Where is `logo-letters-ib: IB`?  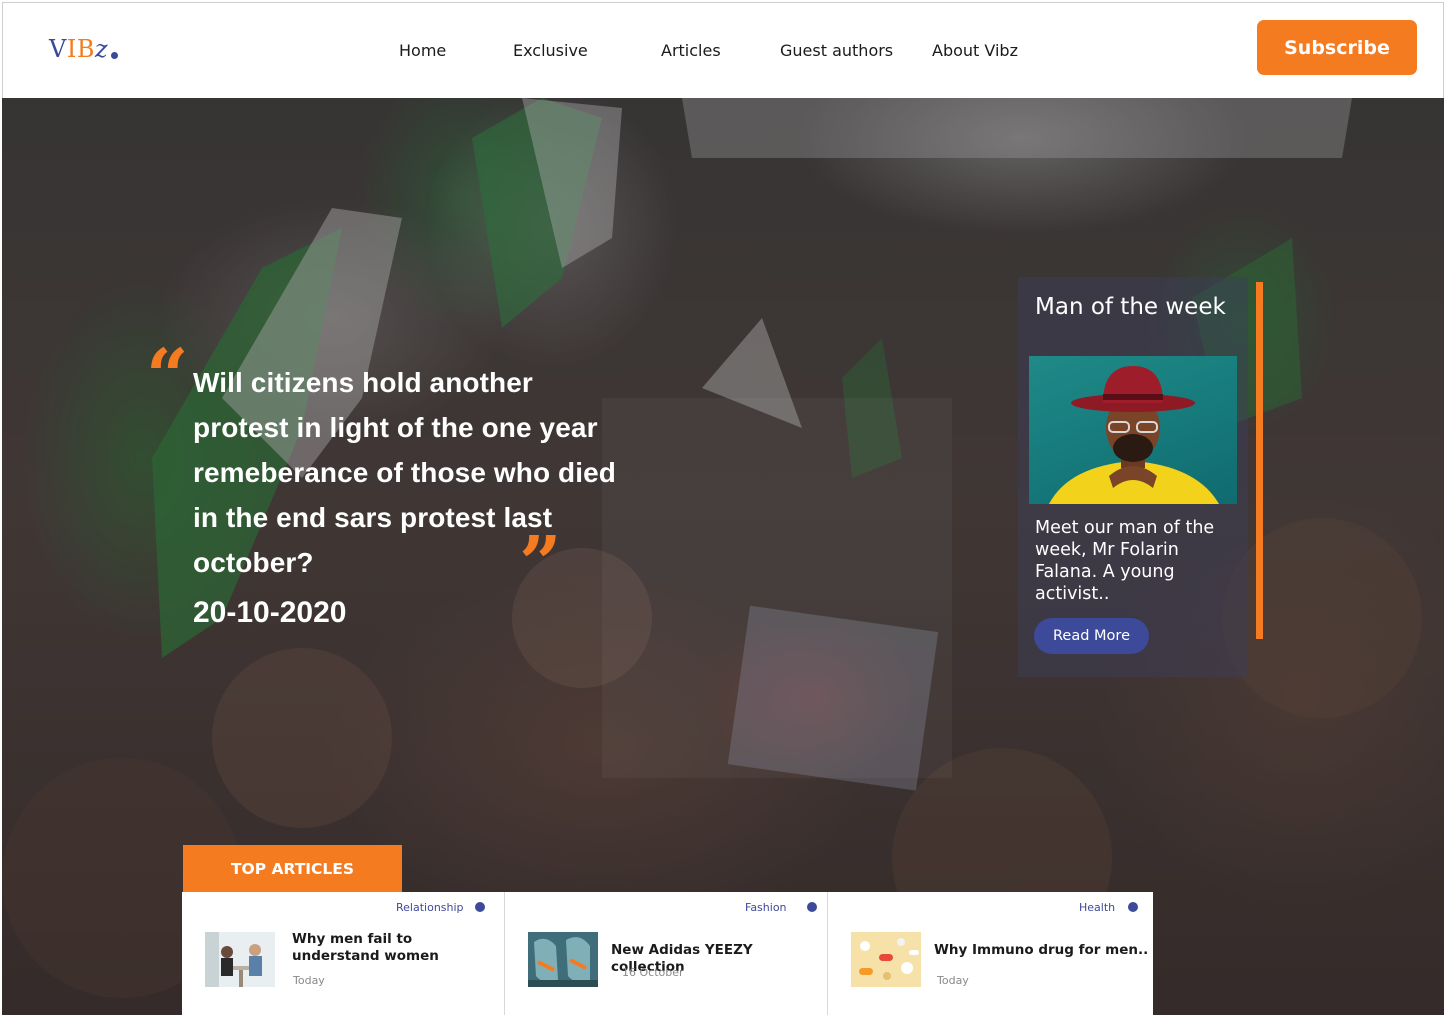 logo-letters-ib: IB is located at coordinates (80, 49).